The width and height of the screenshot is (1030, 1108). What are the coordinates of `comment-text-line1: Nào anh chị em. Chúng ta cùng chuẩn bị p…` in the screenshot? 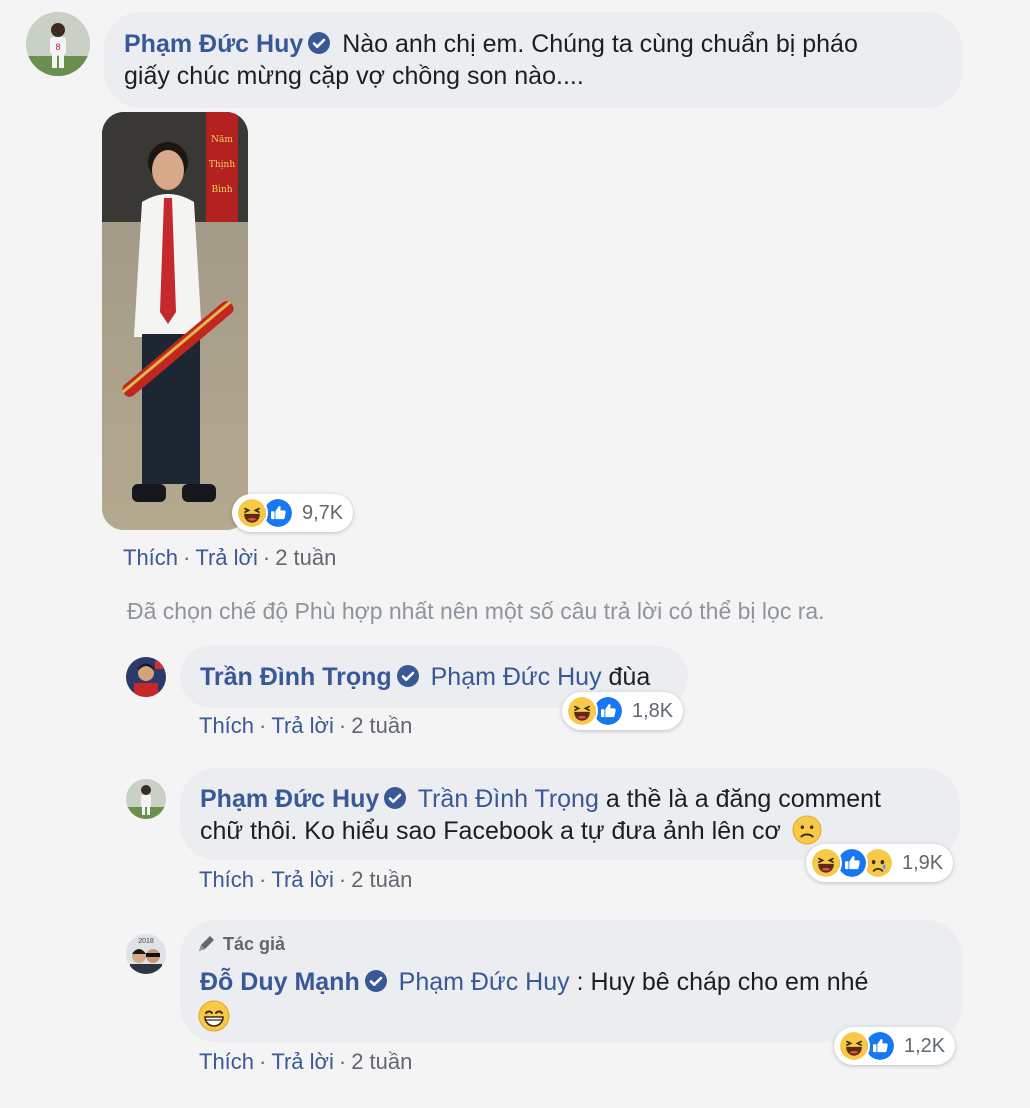 It's located at (600, 44).